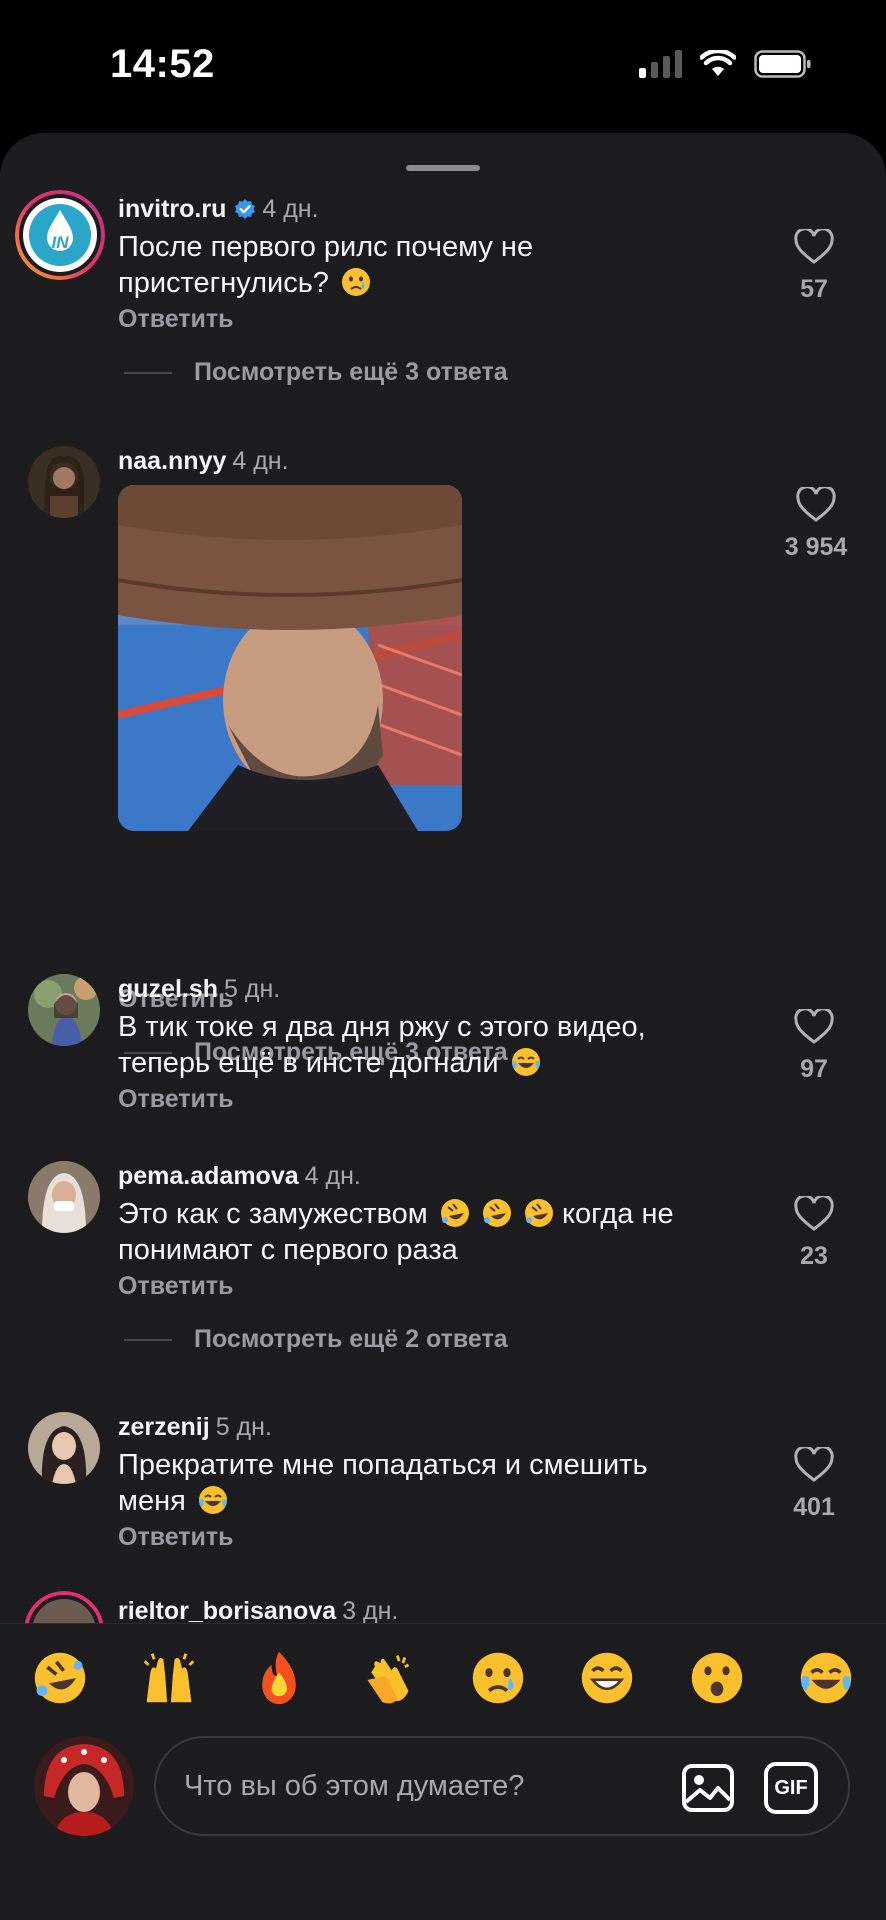 The image size is (886, 1920). What do you see at coordinates (718, 63) in the screenshot?
I see `wifi-icon` at bounding box center [718, 63].